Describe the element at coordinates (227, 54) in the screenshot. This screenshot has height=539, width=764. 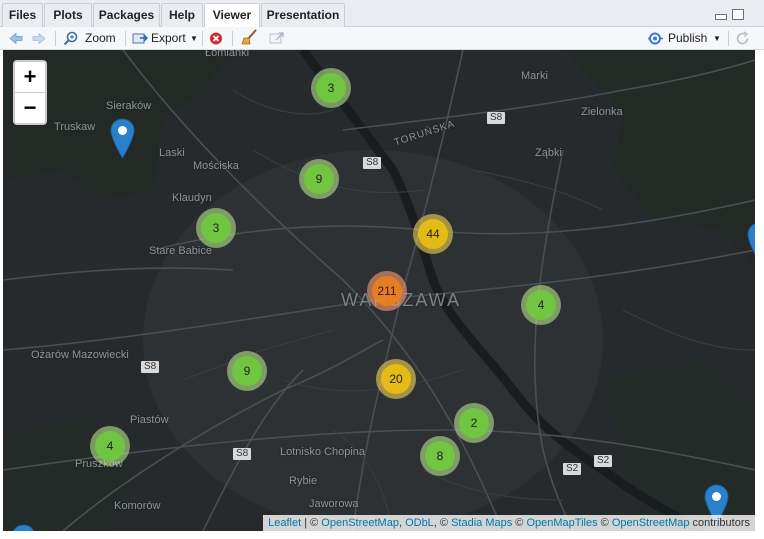
I see `map-label-lomianki: Łomianki` at that location.